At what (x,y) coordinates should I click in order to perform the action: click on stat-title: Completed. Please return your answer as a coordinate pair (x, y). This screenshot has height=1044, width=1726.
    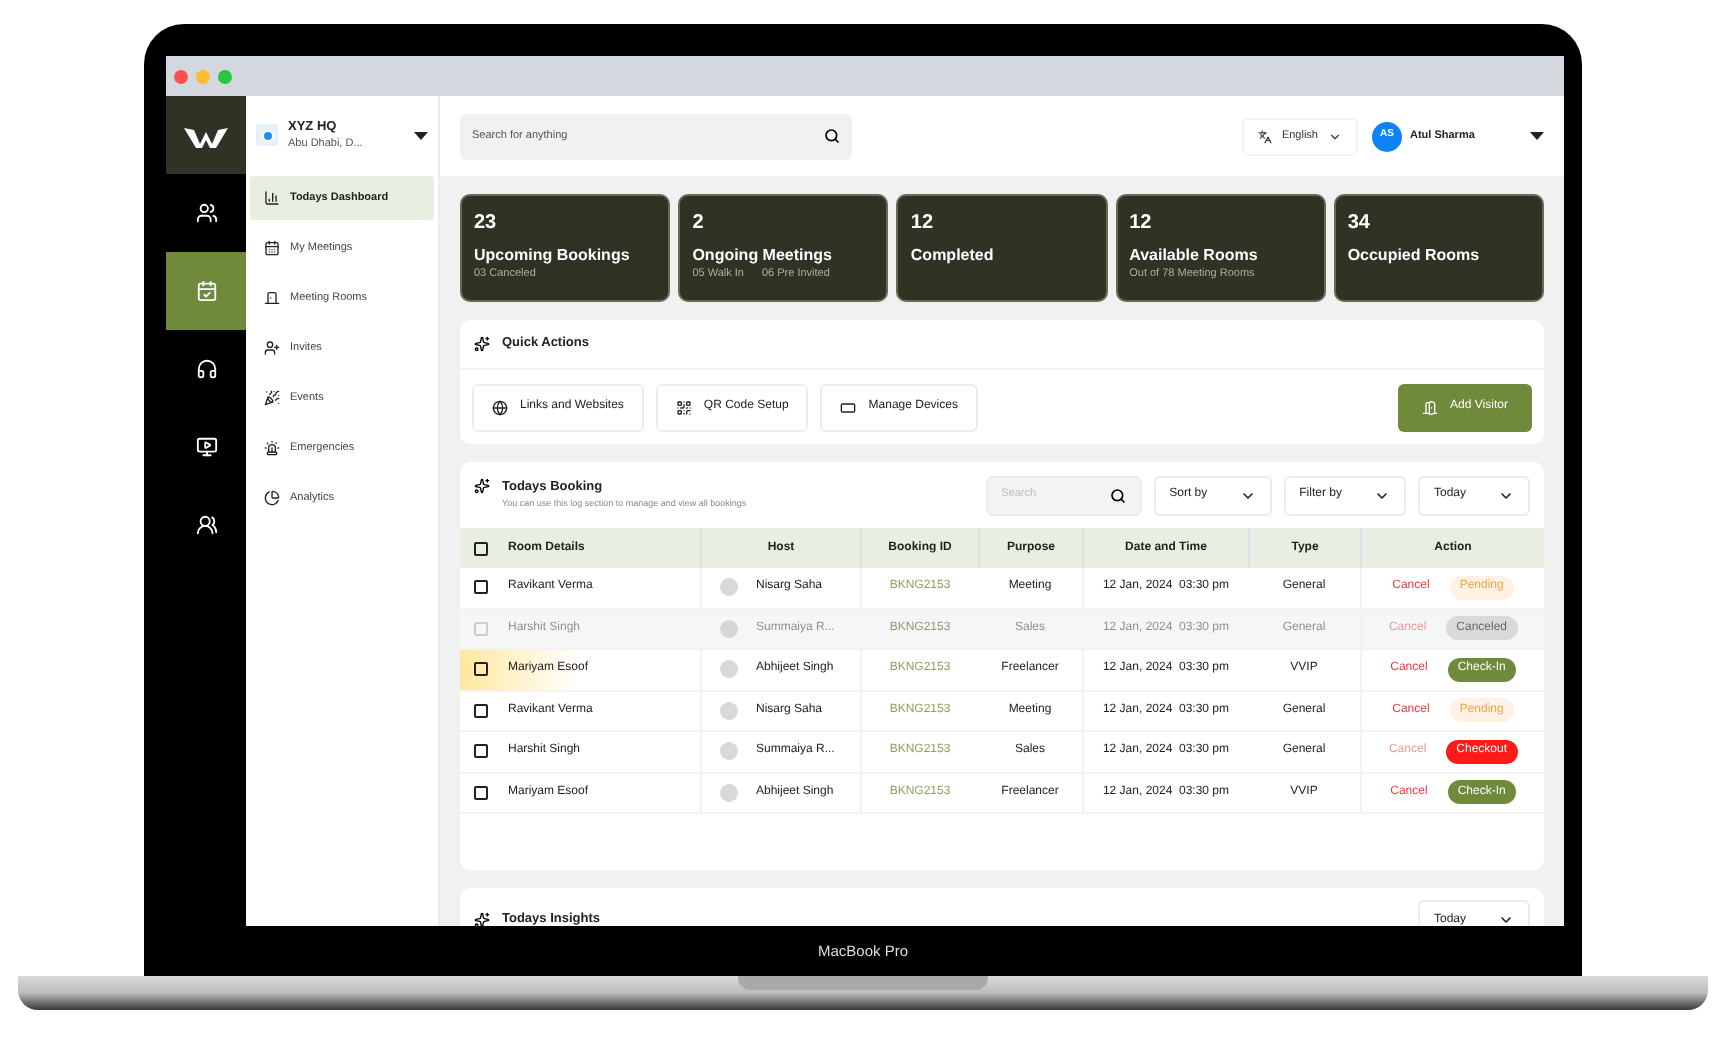
    Looking at the image, I should click on (953, 256).